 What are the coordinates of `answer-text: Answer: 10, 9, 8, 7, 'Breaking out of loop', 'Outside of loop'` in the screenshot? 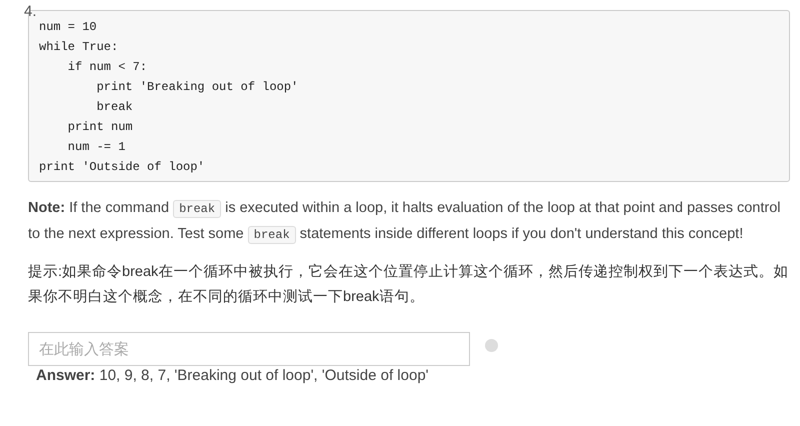 It's located at (233, 376).